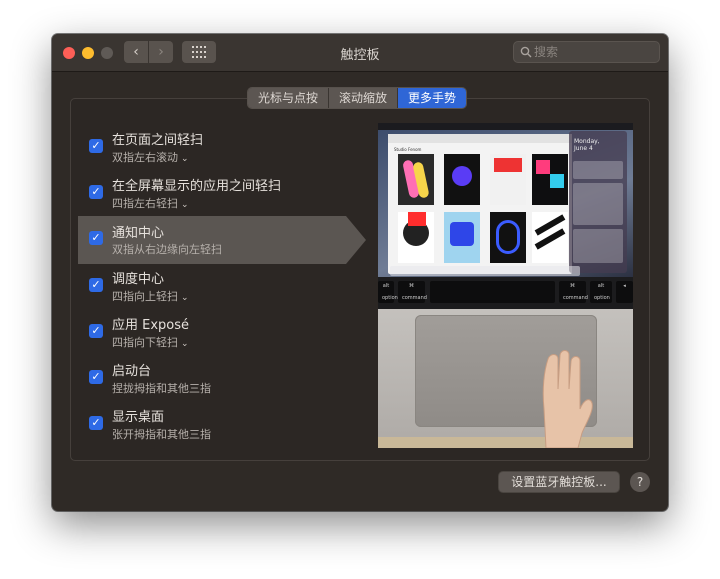  What do you see at coordinates (197, 186) in the screenshot?
I see `gesture-title: 在全屏幕显示的应用之间轻扫` at bounding box center [197, 186].